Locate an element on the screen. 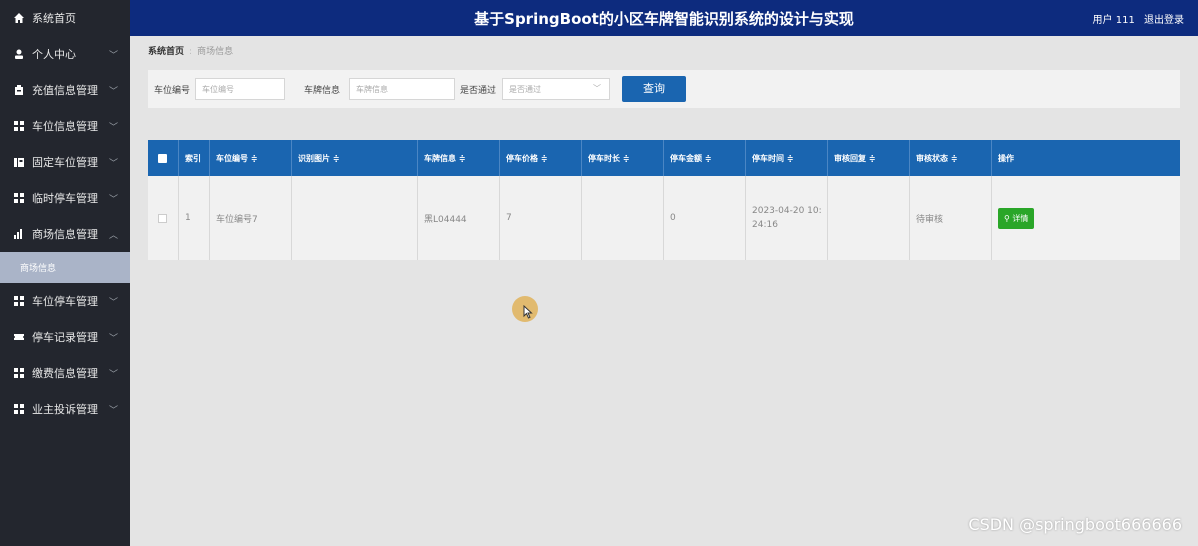 The height and width of the screenshot is (546, 1198). sidebar-item-label: 商场信息管理 is located at coordinates (65, 234).